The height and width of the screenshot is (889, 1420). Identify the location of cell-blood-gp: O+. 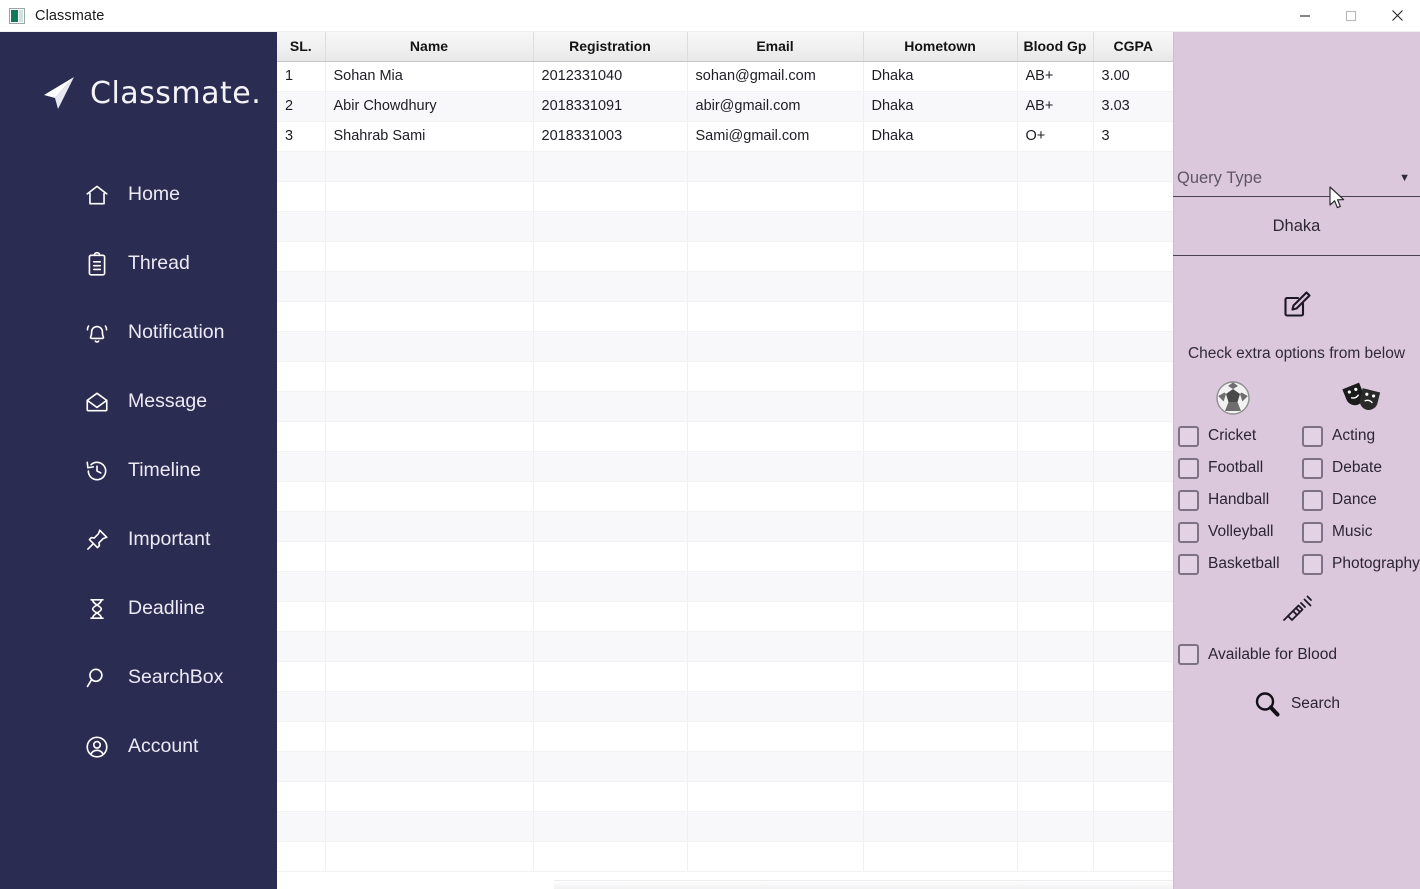
(1055, 136).